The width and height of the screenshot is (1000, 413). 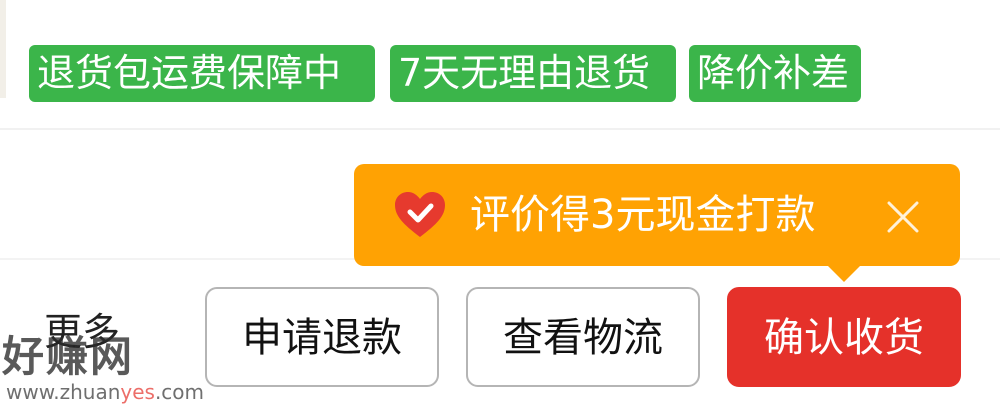 I want to click on tag-price-protection: 降价补差, so click(x=775, y=73).